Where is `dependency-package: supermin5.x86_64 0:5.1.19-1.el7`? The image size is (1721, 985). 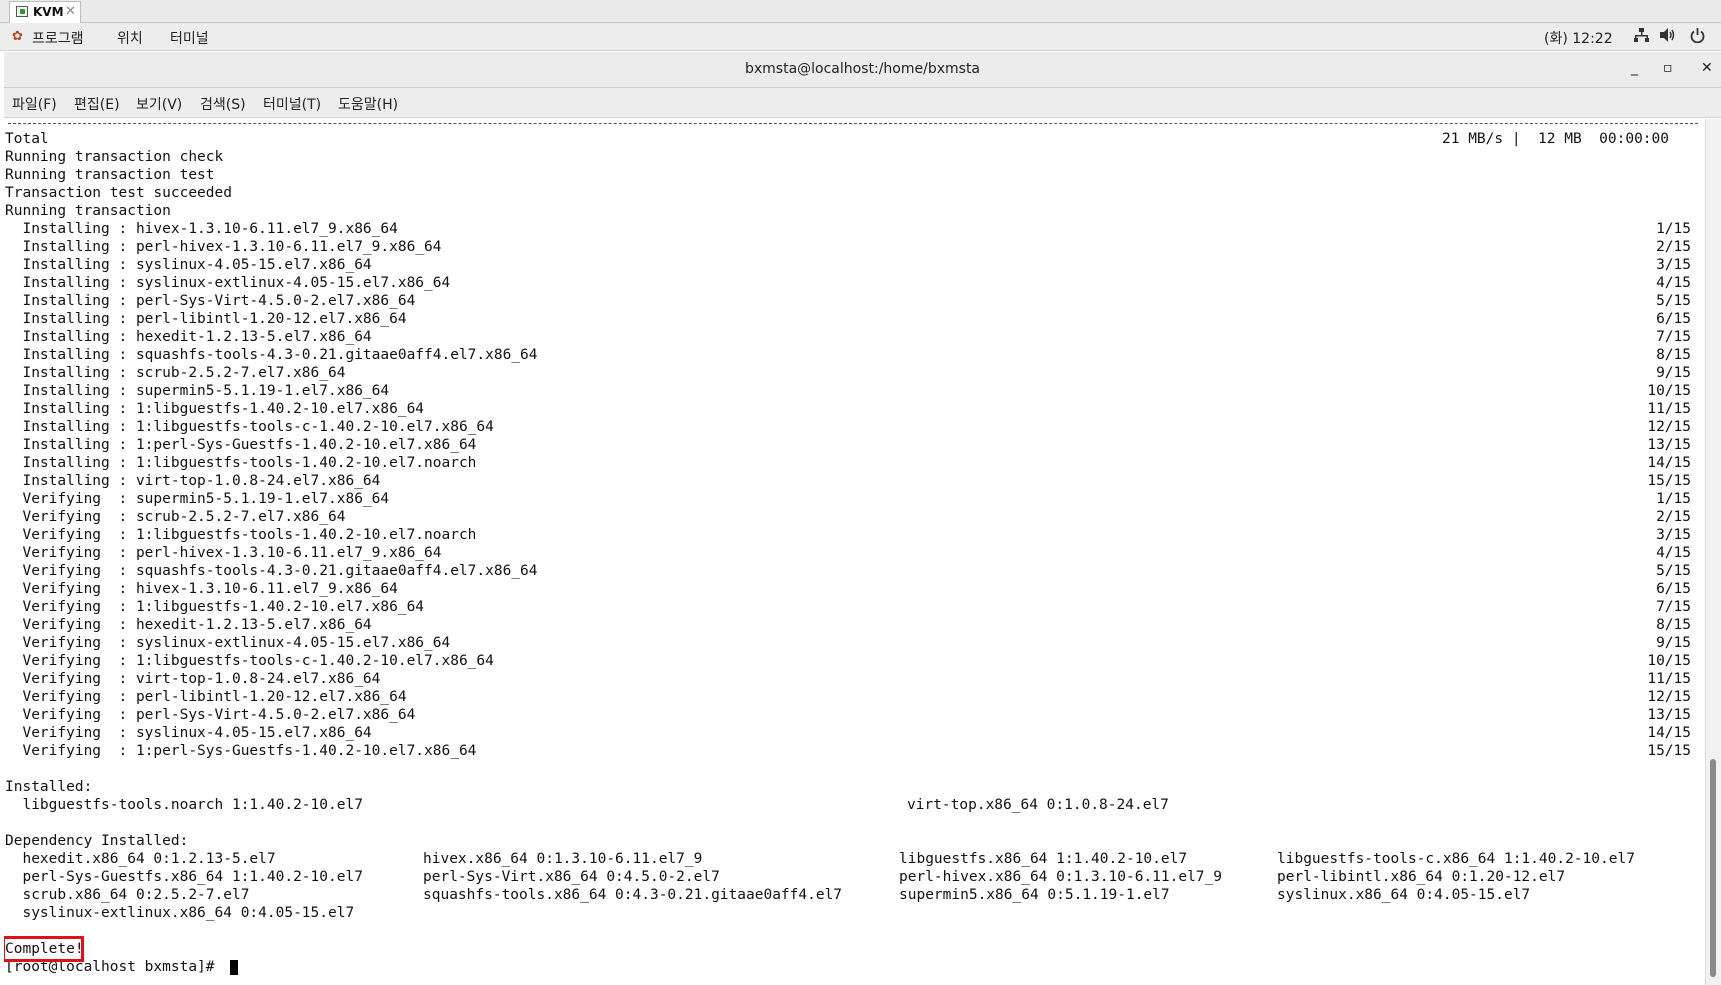
dependency-package: supermin5.x86_64 0:5.1.19-1.el7 is located at coordinates (1034, 895).